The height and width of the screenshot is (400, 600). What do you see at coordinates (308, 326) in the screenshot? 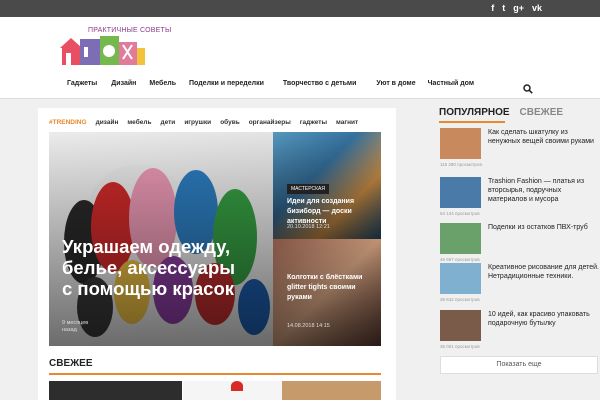
I see `featured-small-date-2: 14.08.2018 14:15` at bounding box center [308, 326].